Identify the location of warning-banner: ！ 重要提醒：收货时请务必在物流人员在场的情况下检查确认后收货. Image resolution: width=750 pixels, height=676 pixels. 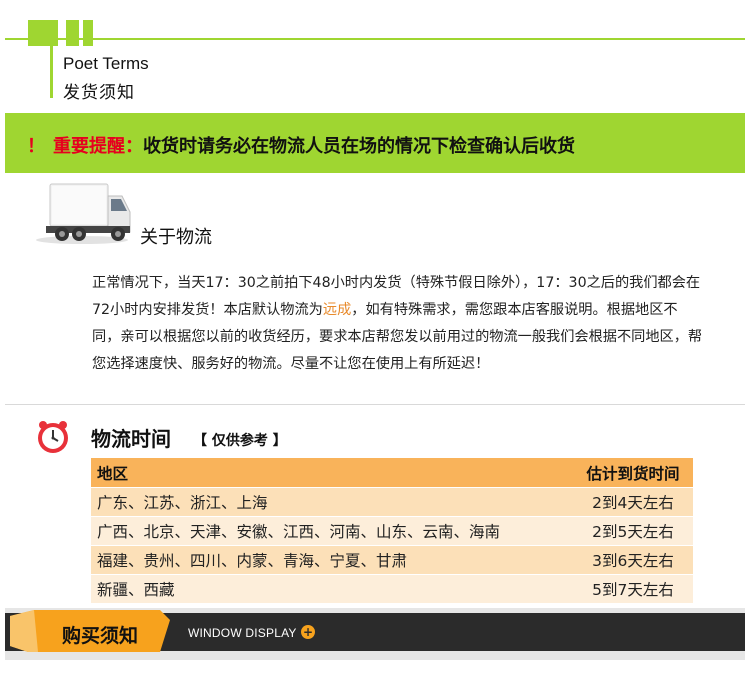
(375, 143).